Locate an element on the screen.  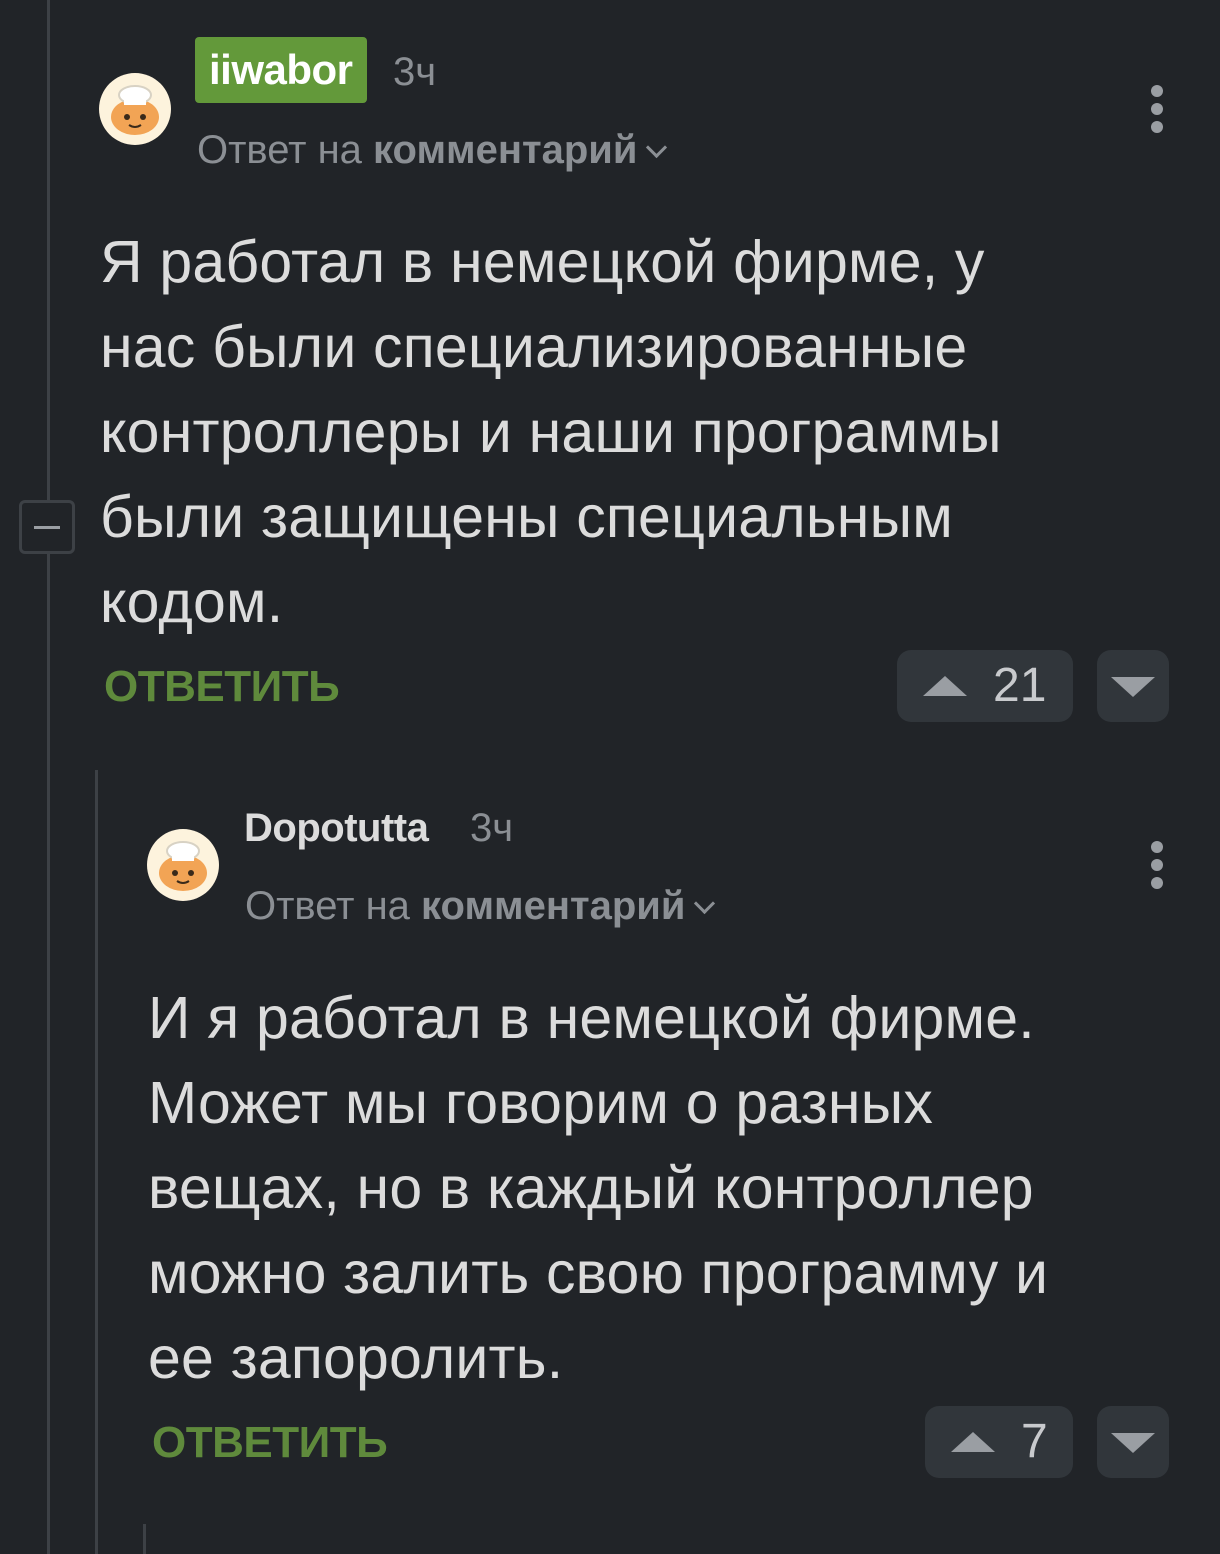
comment-text-line: ее запоролить. is located at coordinates (356, 1358).